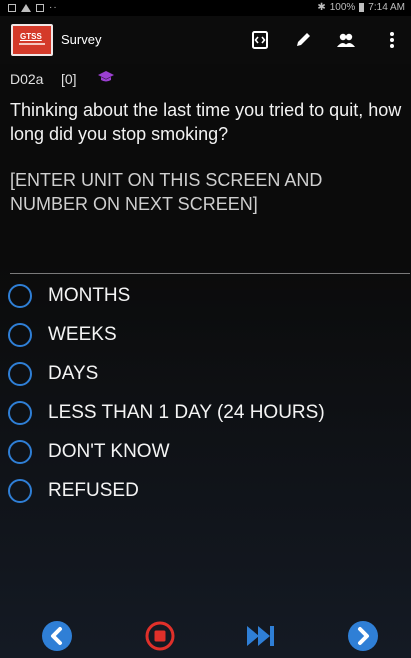 This screenshot has height=658, width=411. Describe the element at coordinates (73, 373) in the screenshot. I see `option-label: DAYS` at that location.